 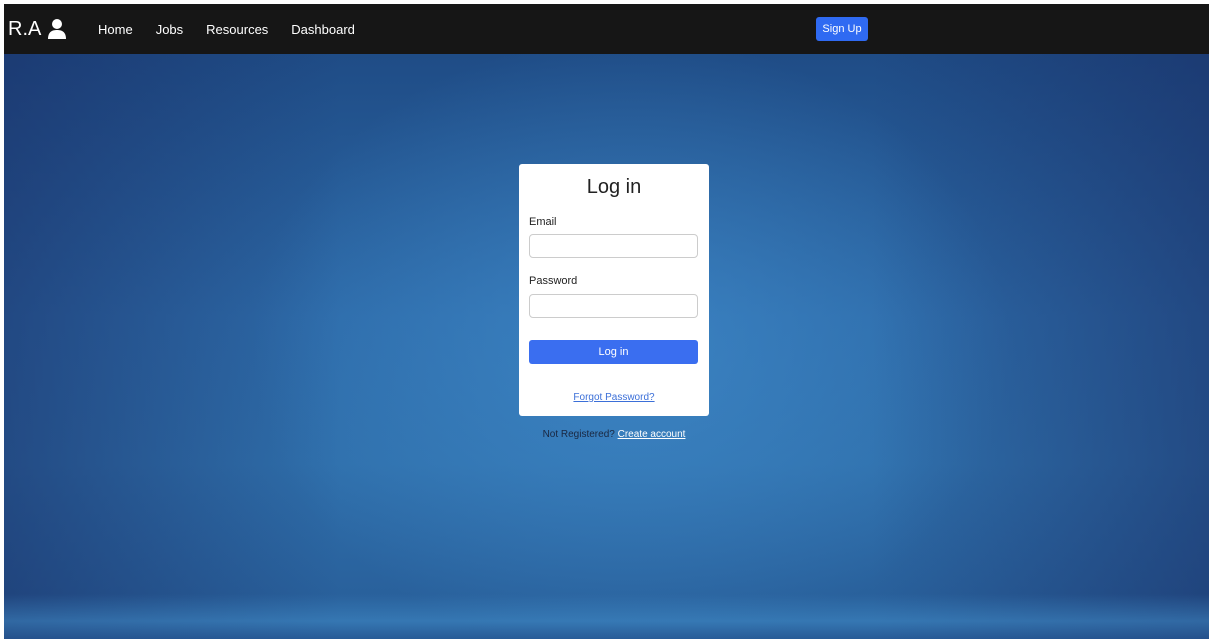 I want to click on register-prompt: Not Registered? Create account, so click(x=614, y=434).